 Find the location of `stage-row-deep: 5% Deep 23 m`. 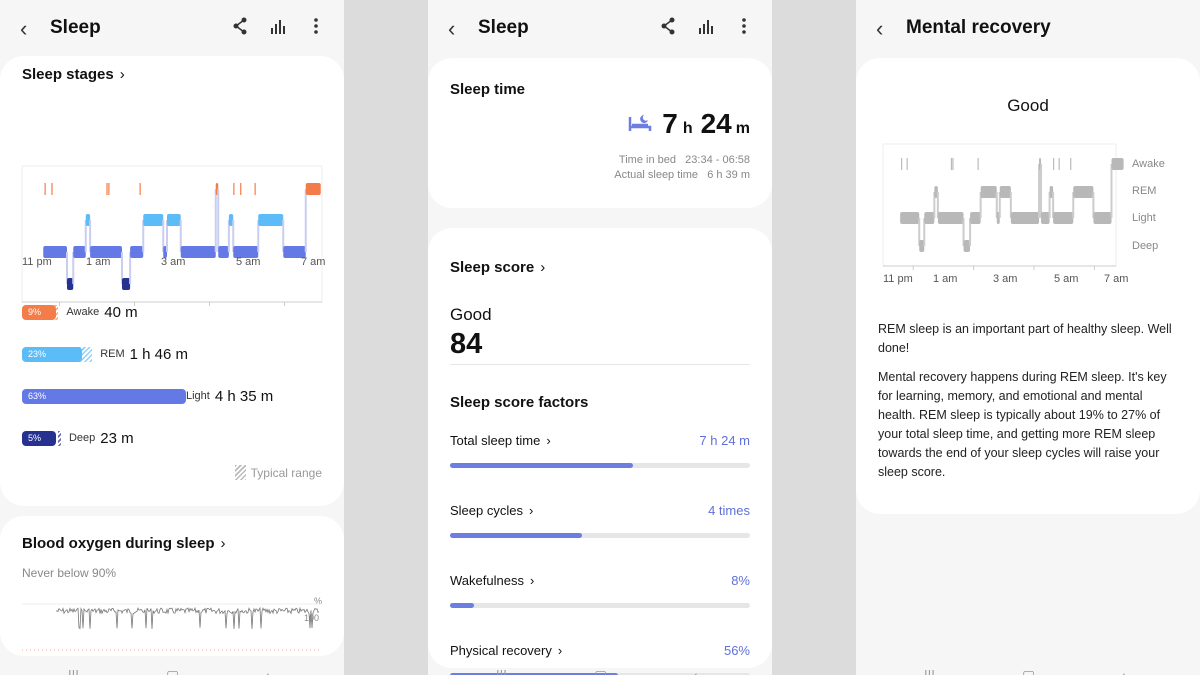

stage-row-deep: 5% Deep 23 m is located at coordinates (78, 438).